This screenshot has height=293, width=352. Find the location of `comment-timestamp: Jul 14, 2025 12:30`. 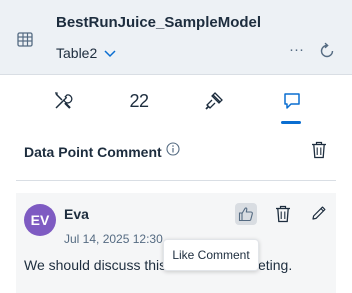

comment-timestamp: Jul 14, 2025 12:30 is located at coordinates (113, 239).